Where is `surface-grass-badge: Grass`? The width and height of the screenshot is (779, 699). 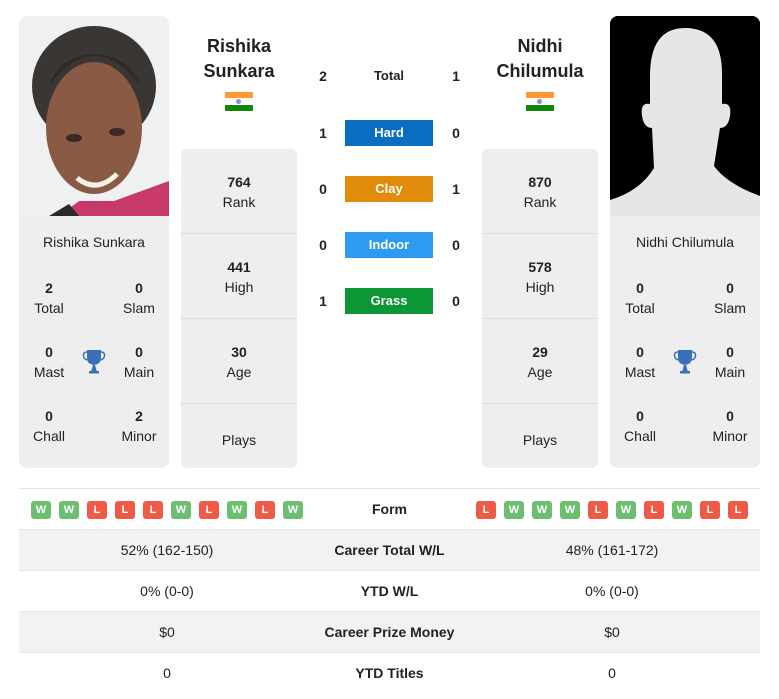 surface-grass-badge: Grass is located at coordinates (389, 301).